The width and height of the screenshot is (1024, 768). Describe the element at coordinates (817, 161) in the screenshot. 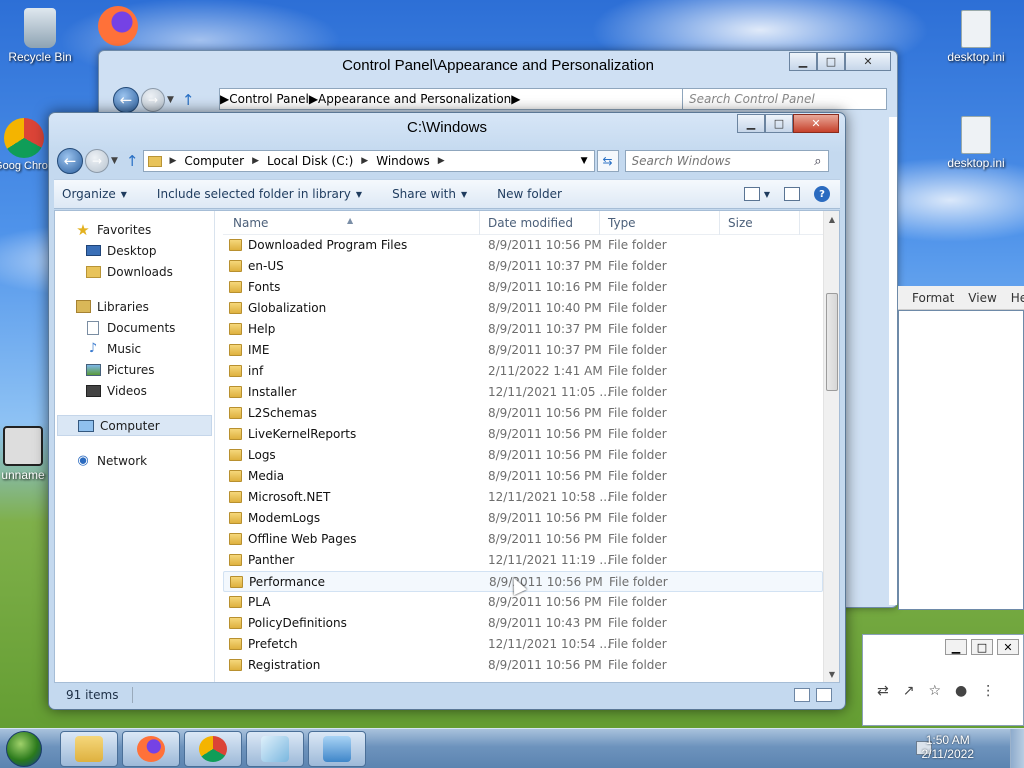

I see `search-icon: ⌕` at that location.